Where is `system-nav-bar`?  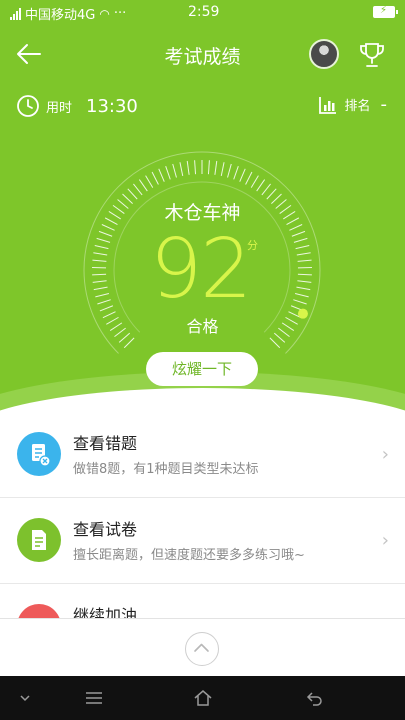 system-nav-bar is located at coordinates (202, 698).